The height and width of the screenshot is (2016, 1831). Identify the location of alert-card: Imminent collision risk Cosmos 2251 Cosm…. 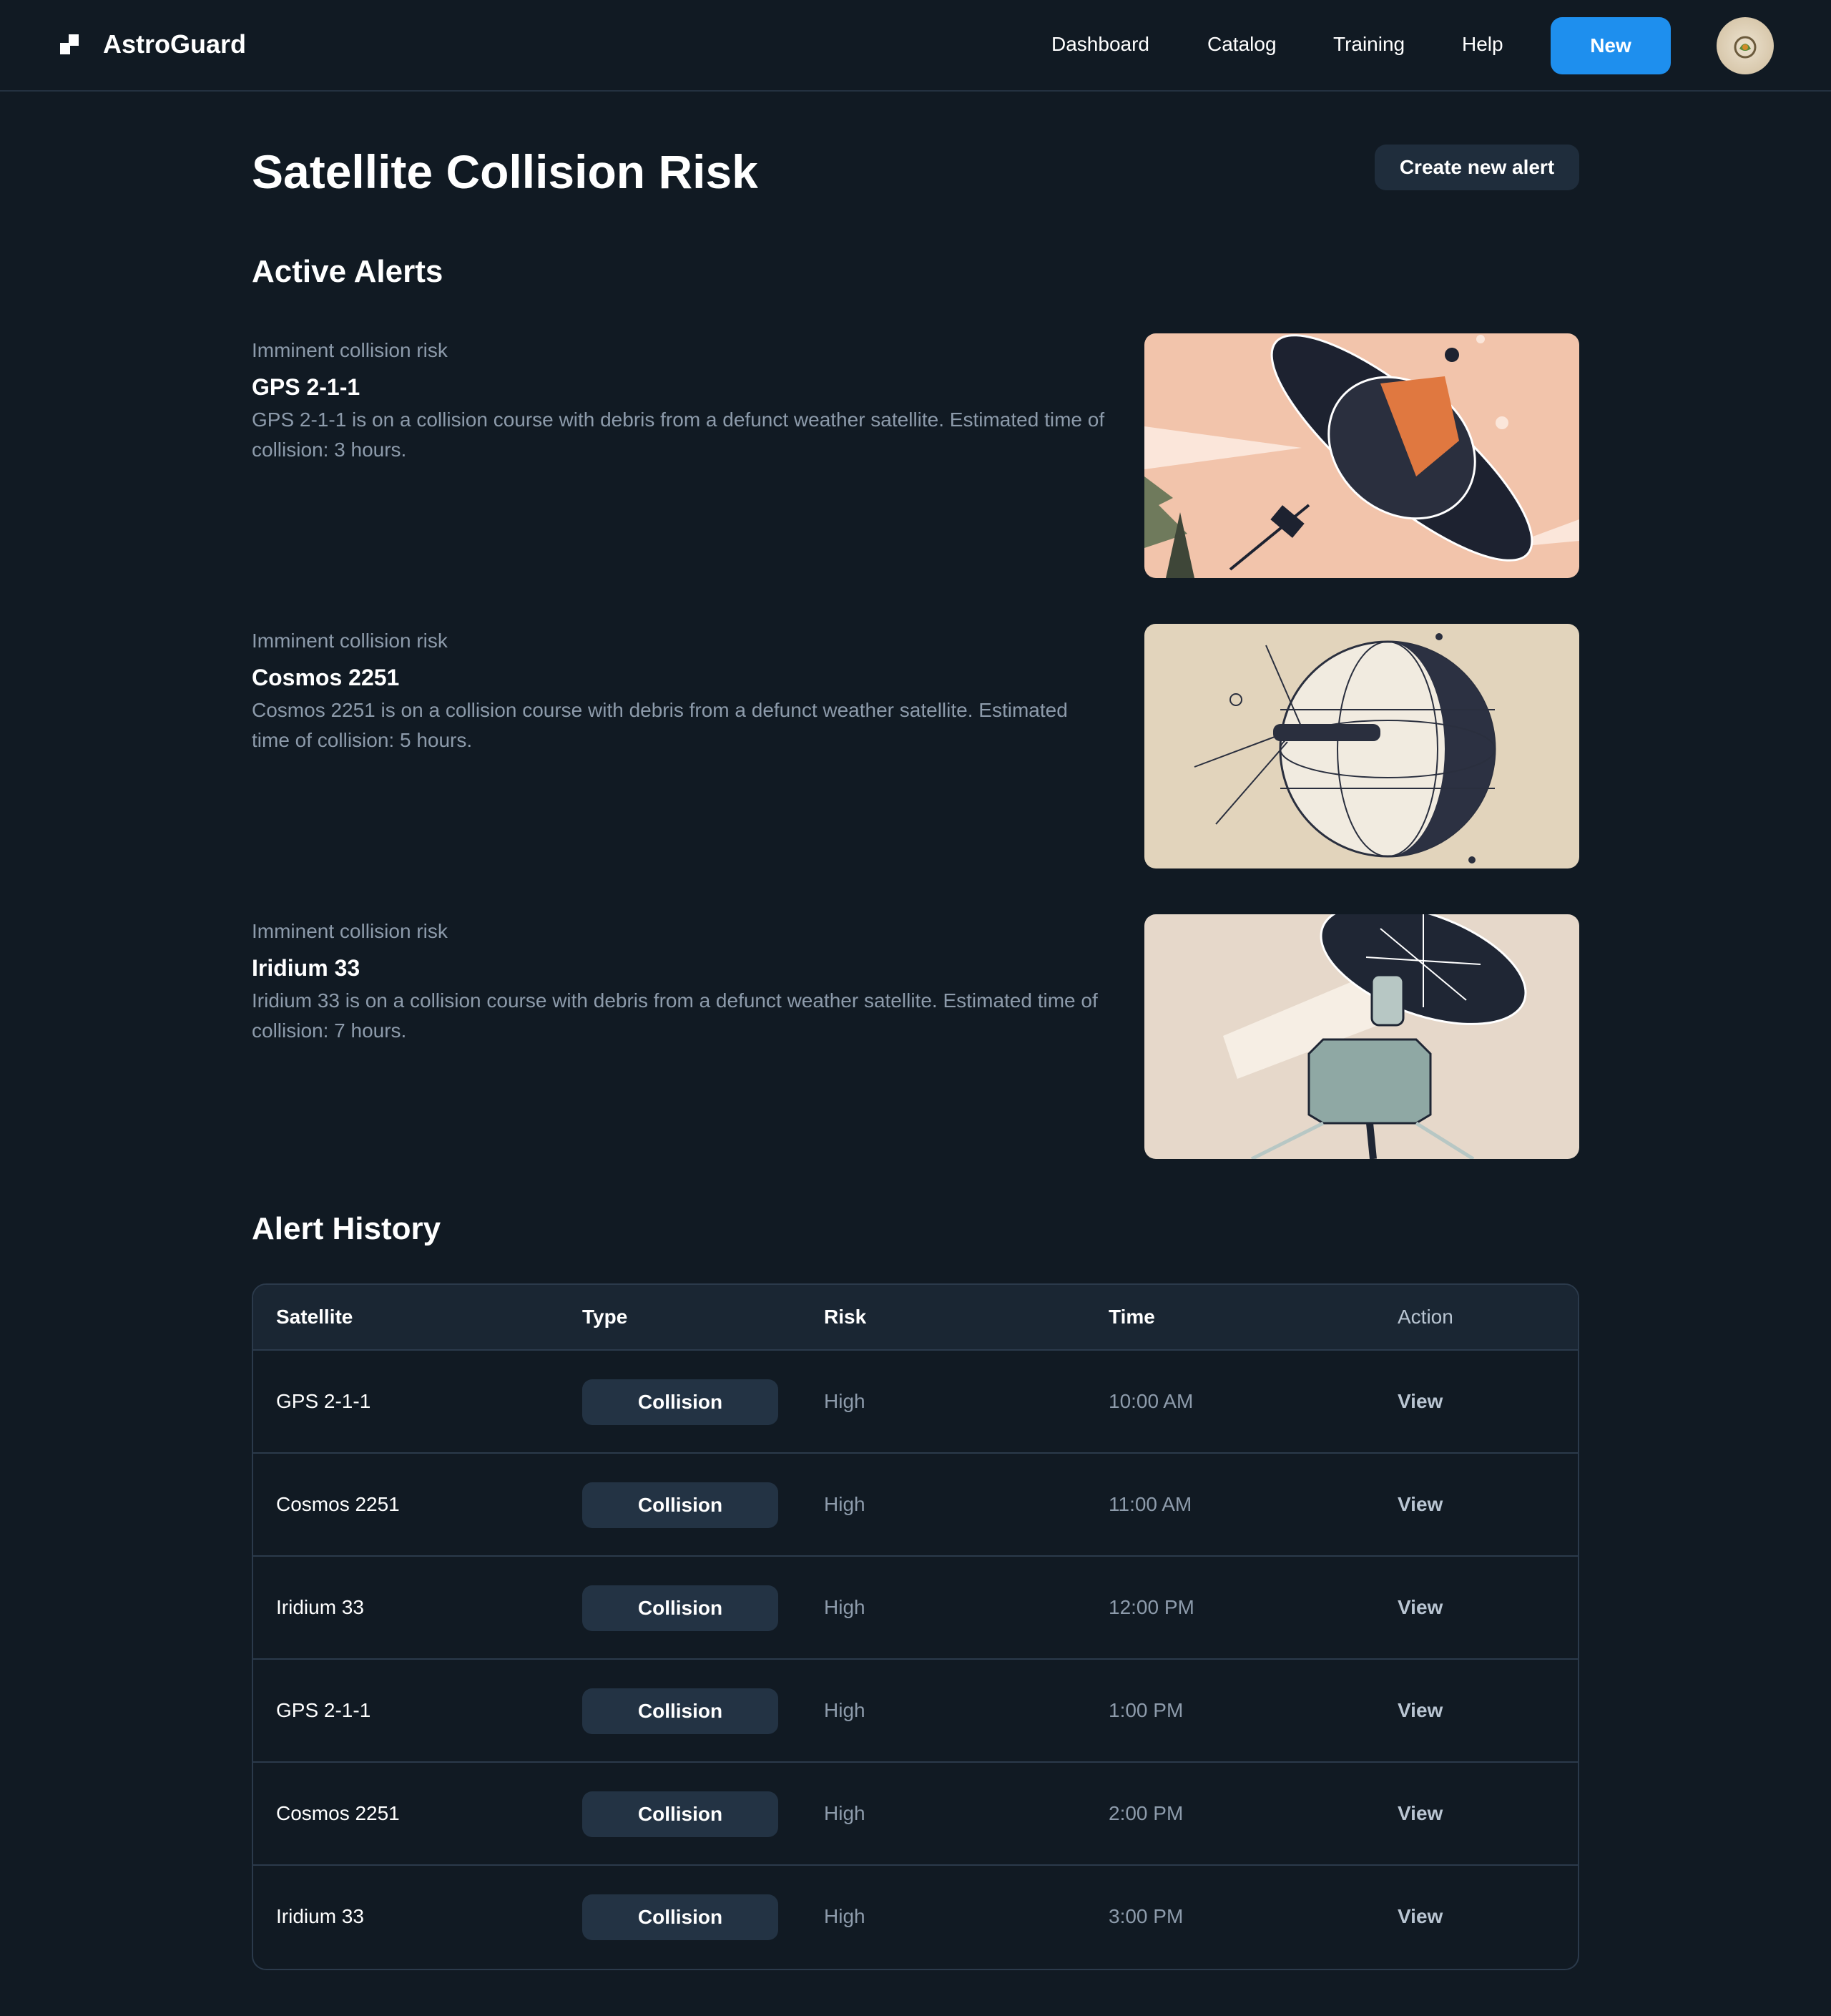
(915, 746).